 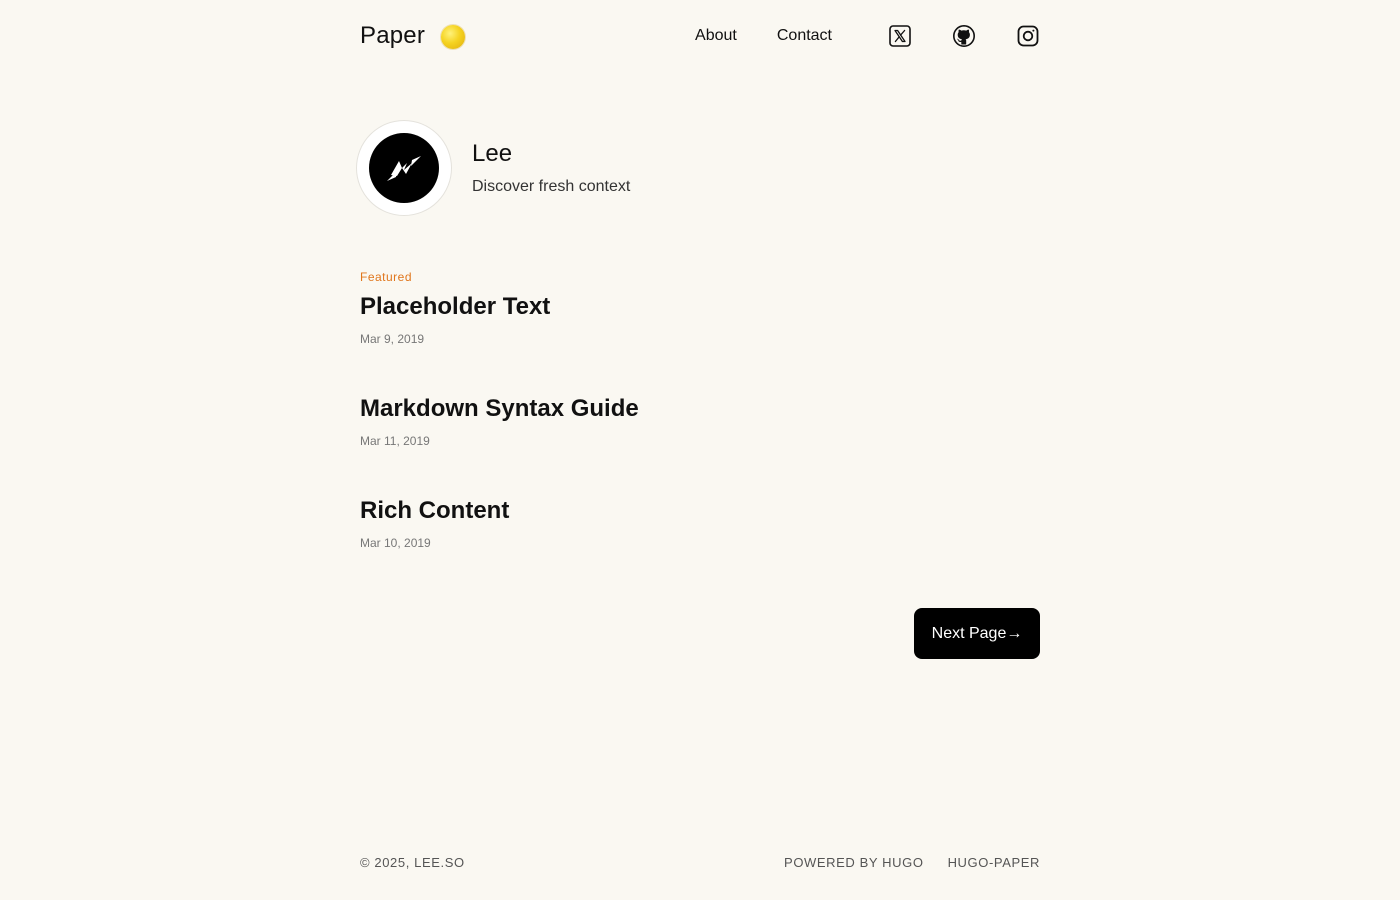 I want to click on x-twitter-icon, so click(x=900, y=36).